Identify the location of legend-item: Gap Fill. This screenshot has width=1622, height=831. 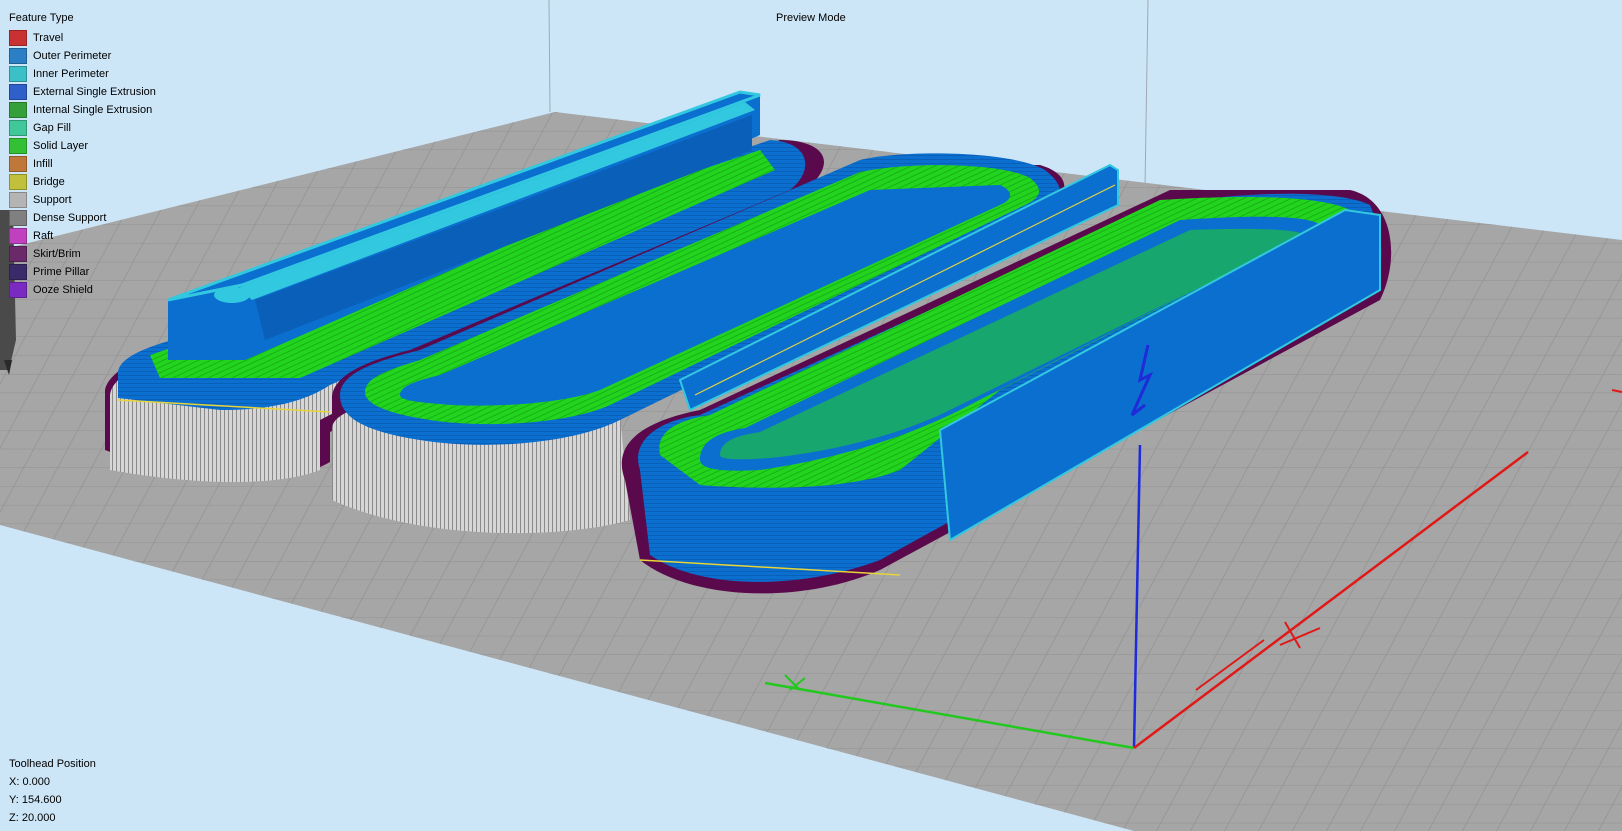
(82, 128).